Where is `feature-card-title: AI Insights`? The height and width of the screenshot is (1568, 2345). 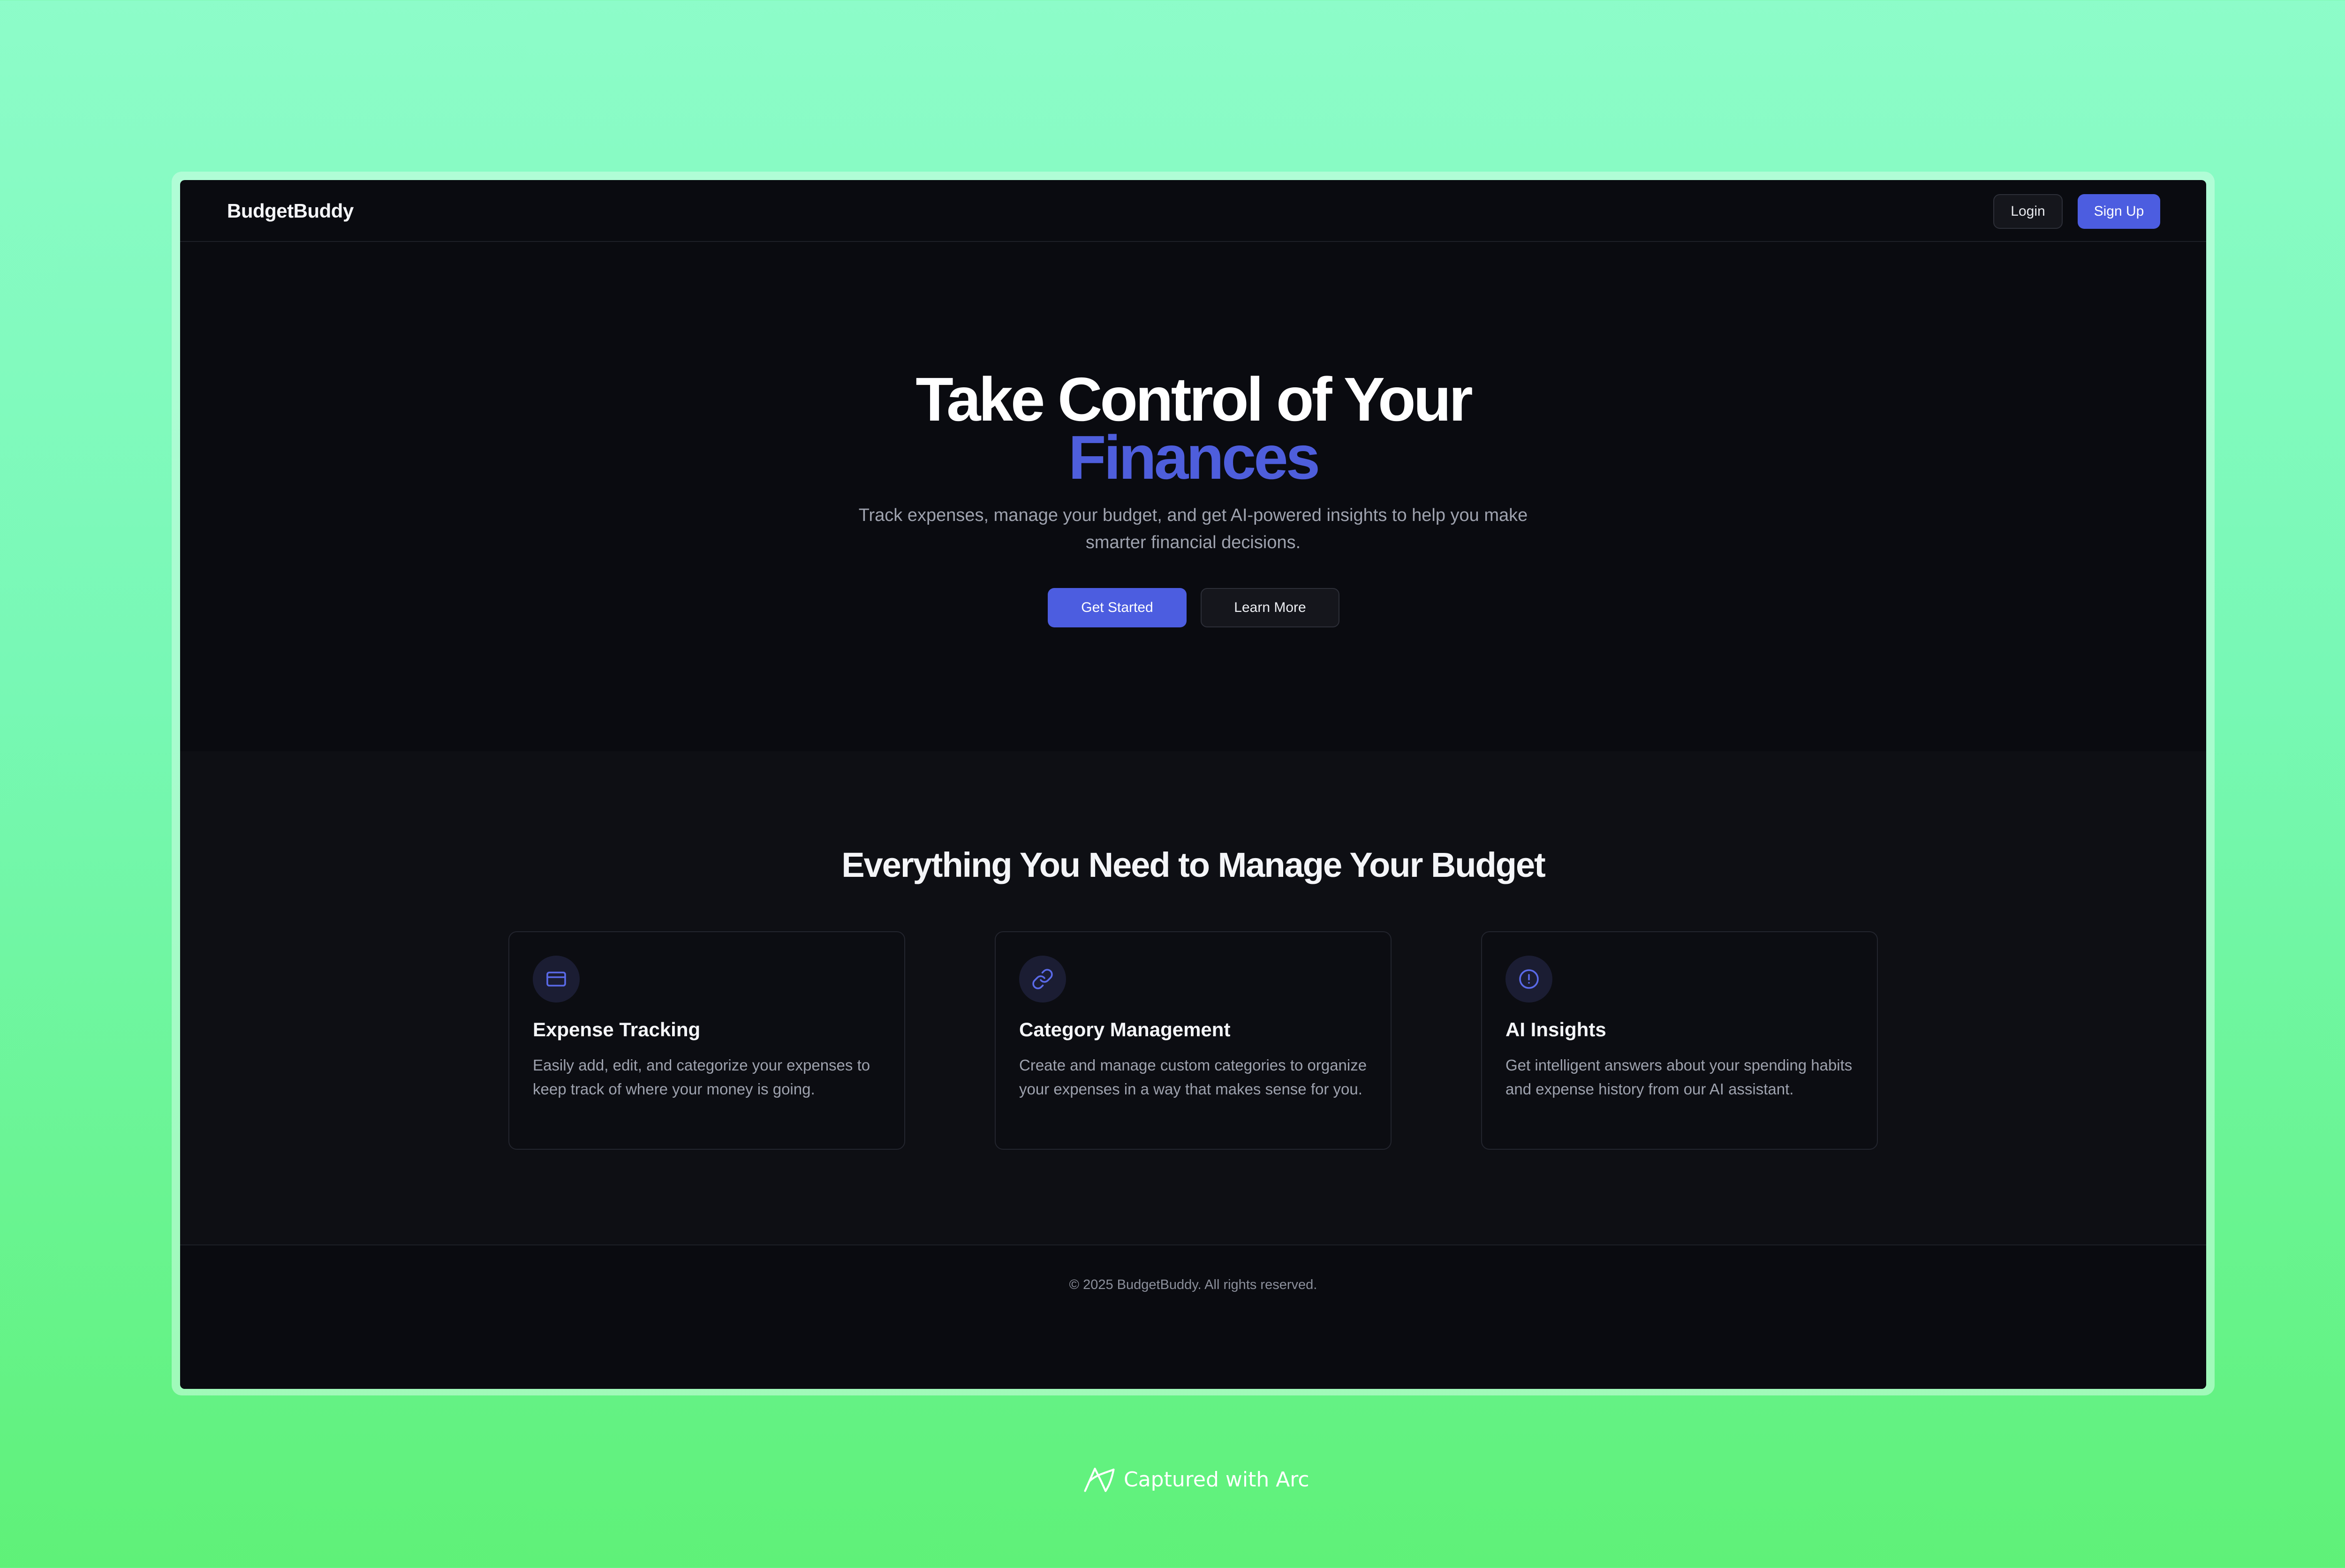 feature-card-title: AI Insights is located at coordinates (1555, 1029).